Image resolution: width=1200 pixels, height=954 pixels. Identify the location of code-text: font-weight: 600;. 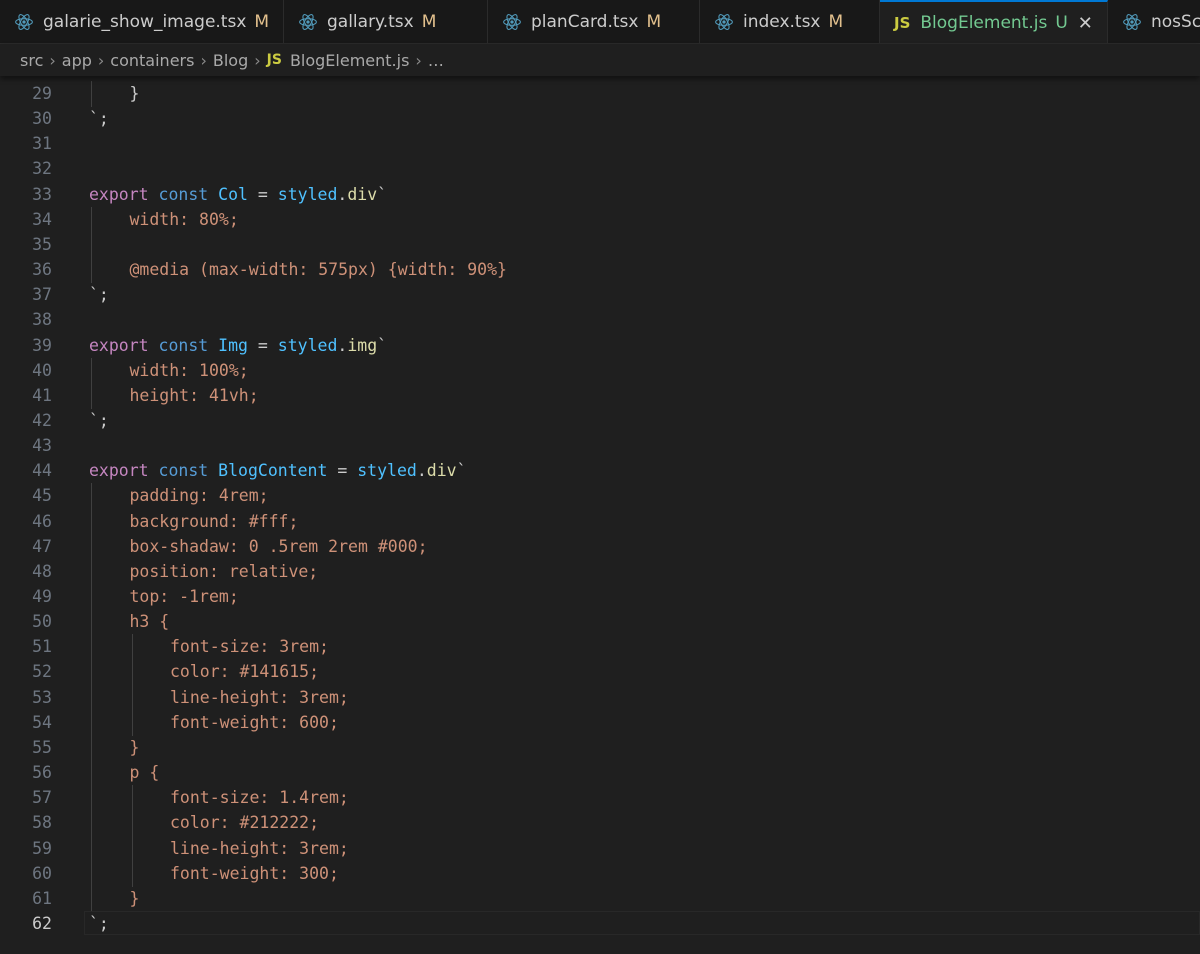
(254, 722).